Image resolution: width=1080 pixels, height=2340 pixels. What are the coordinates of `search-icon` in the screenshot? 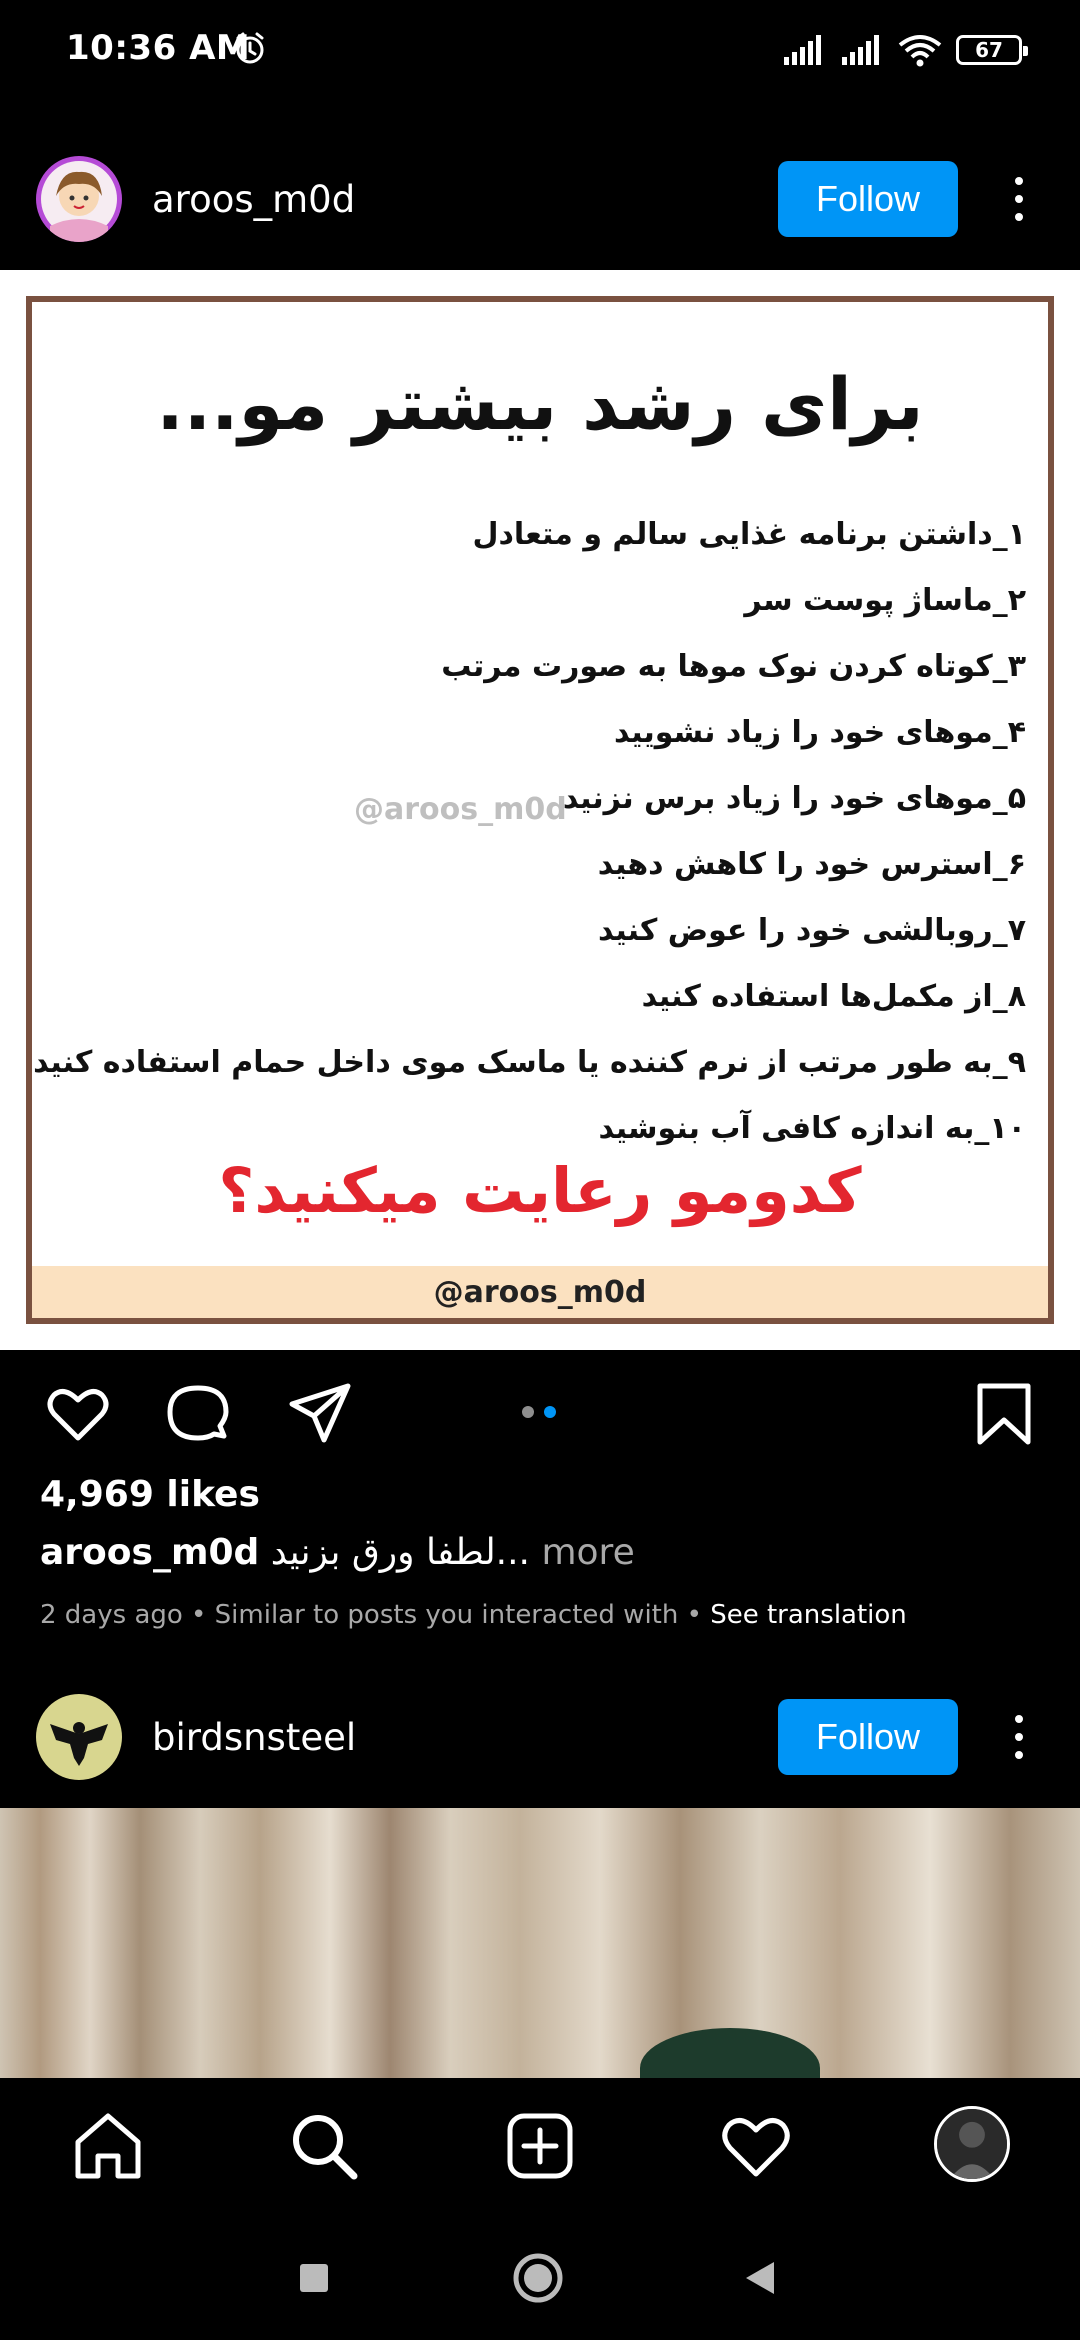 It's located at (324, 2146).